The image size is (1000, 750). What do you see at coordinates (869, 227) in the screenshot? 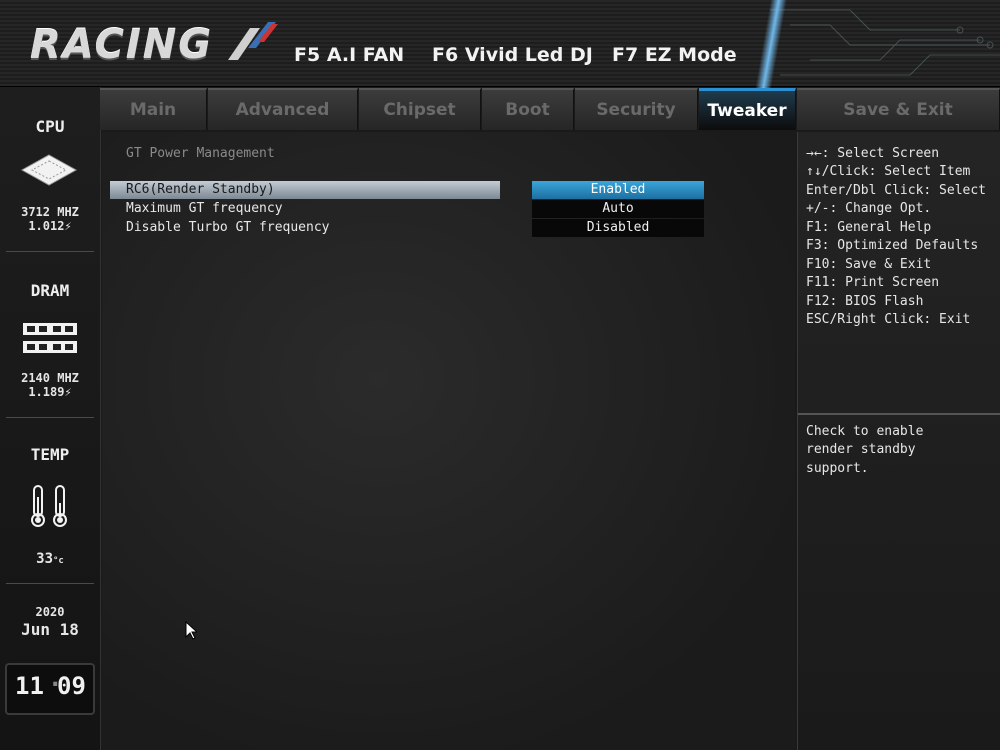
I see `help-key-line: F1: General Help` at bounding box center [869, 227].